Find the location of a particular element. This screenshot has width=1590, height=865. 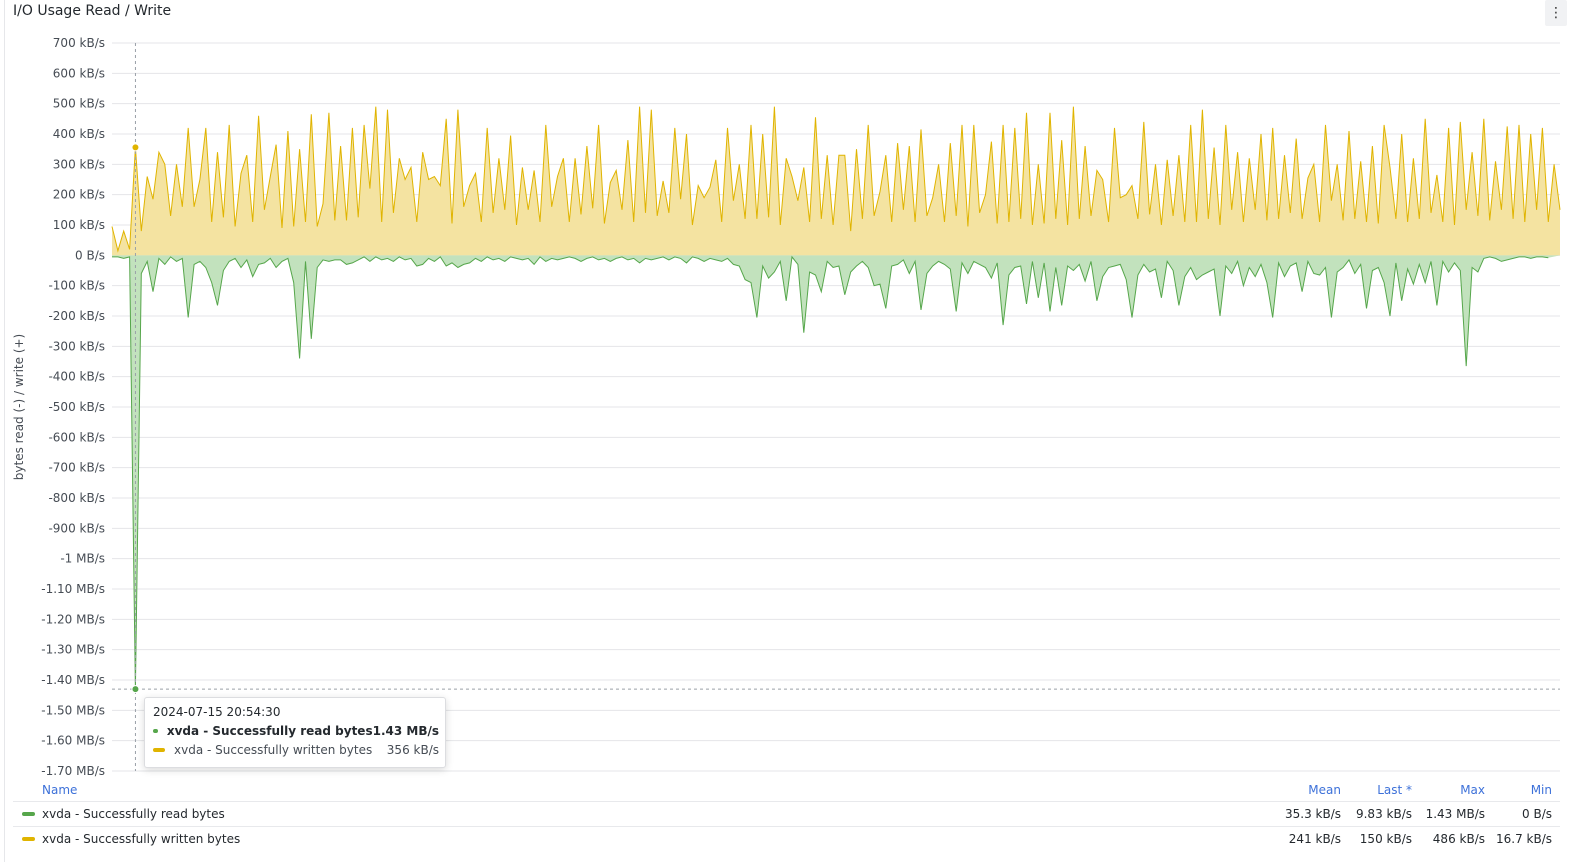

y-tick-label: -1.40 MB/s is located at coordinates (73, 680).